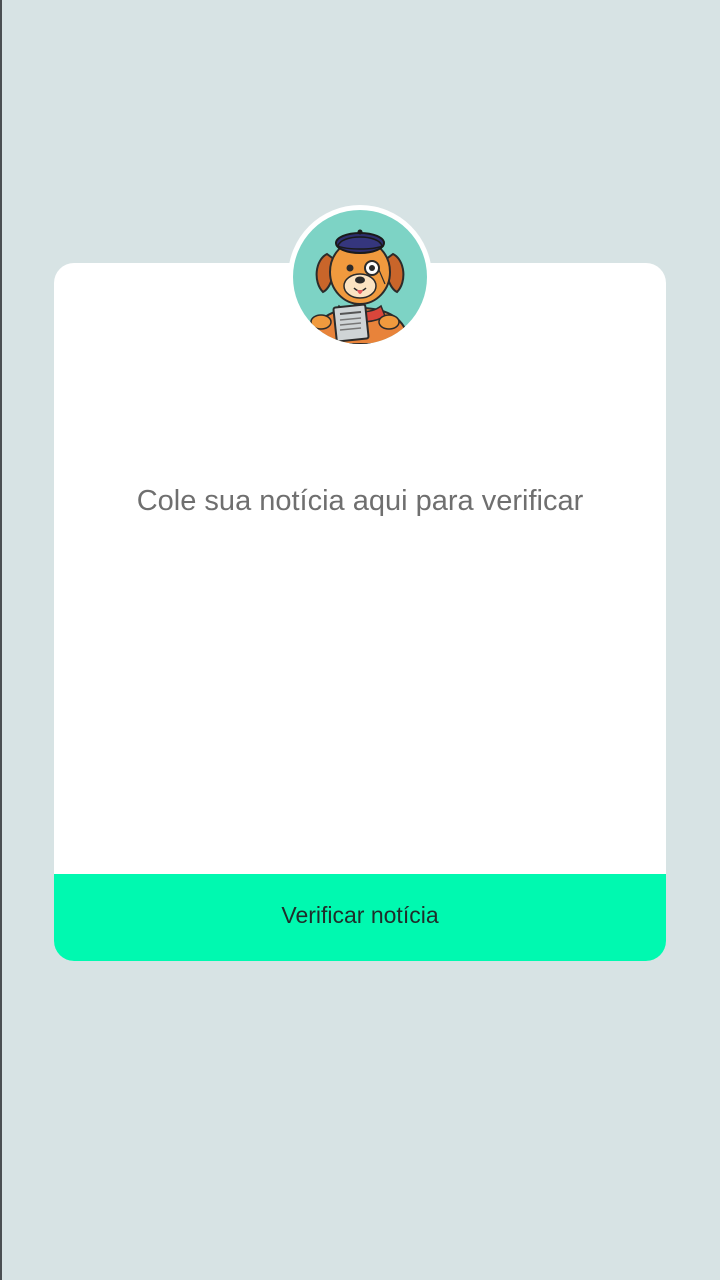 This screenshot has width=720, height=1280. I want to click on screen-edge, so click(1, 640).